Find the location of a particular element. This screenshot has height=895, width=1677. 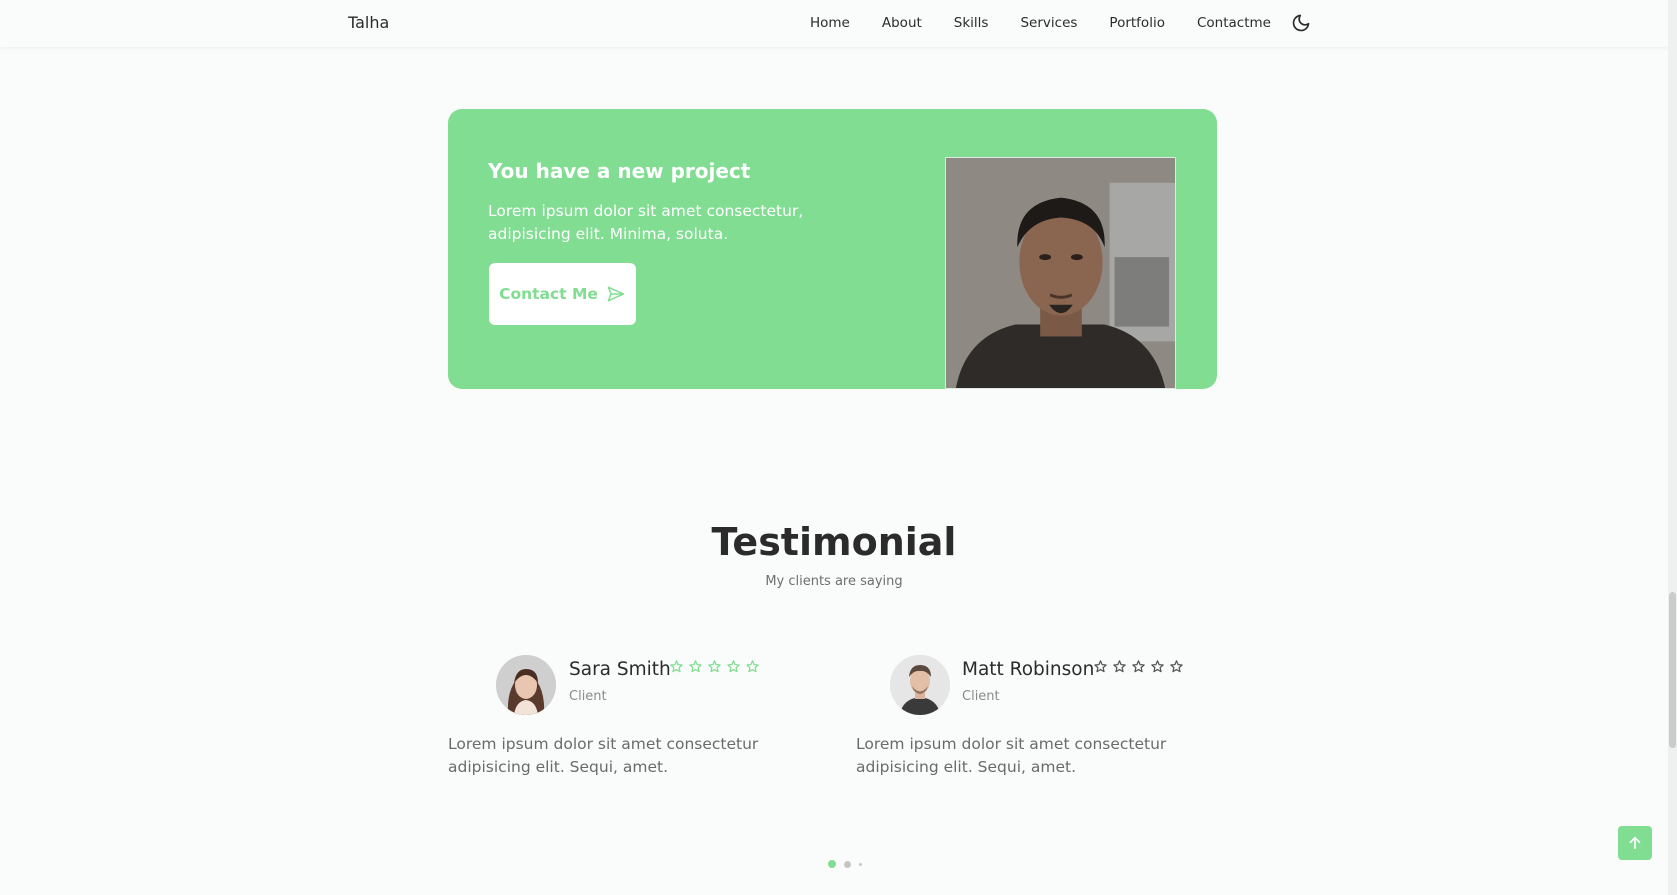

contact-me-button: Contact Me is located at coordinates (562, 294).